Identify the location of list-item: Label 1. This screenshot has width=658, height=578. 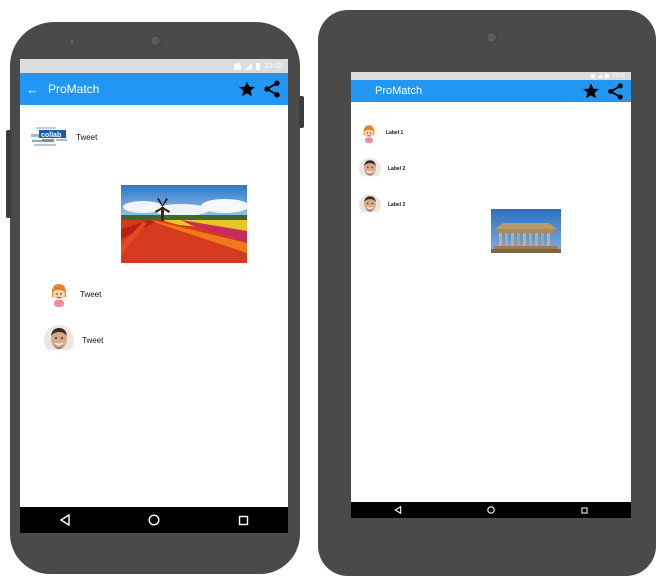
(381, 133).